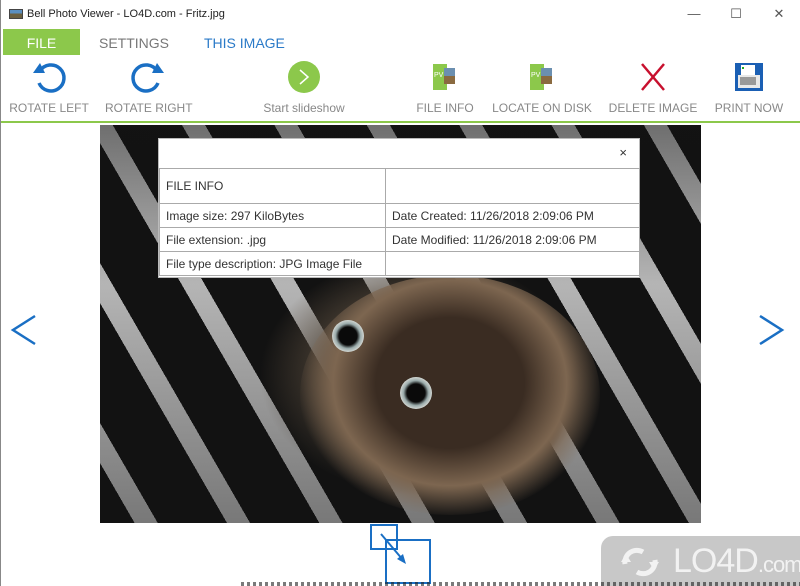 The image size is (800, 586). What do you see at coordinates (520, 584) in the screenshot?
I see `thumbnail-strip-edge` at bounding box center [520, 584].